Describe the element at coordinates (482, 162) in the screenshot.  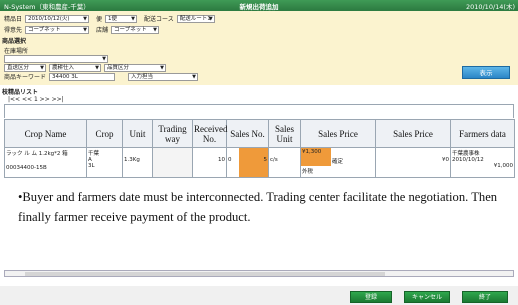
I see `farmers-data-cell: 千葉農事株 2010/10/12 ¥1,000` at that location.